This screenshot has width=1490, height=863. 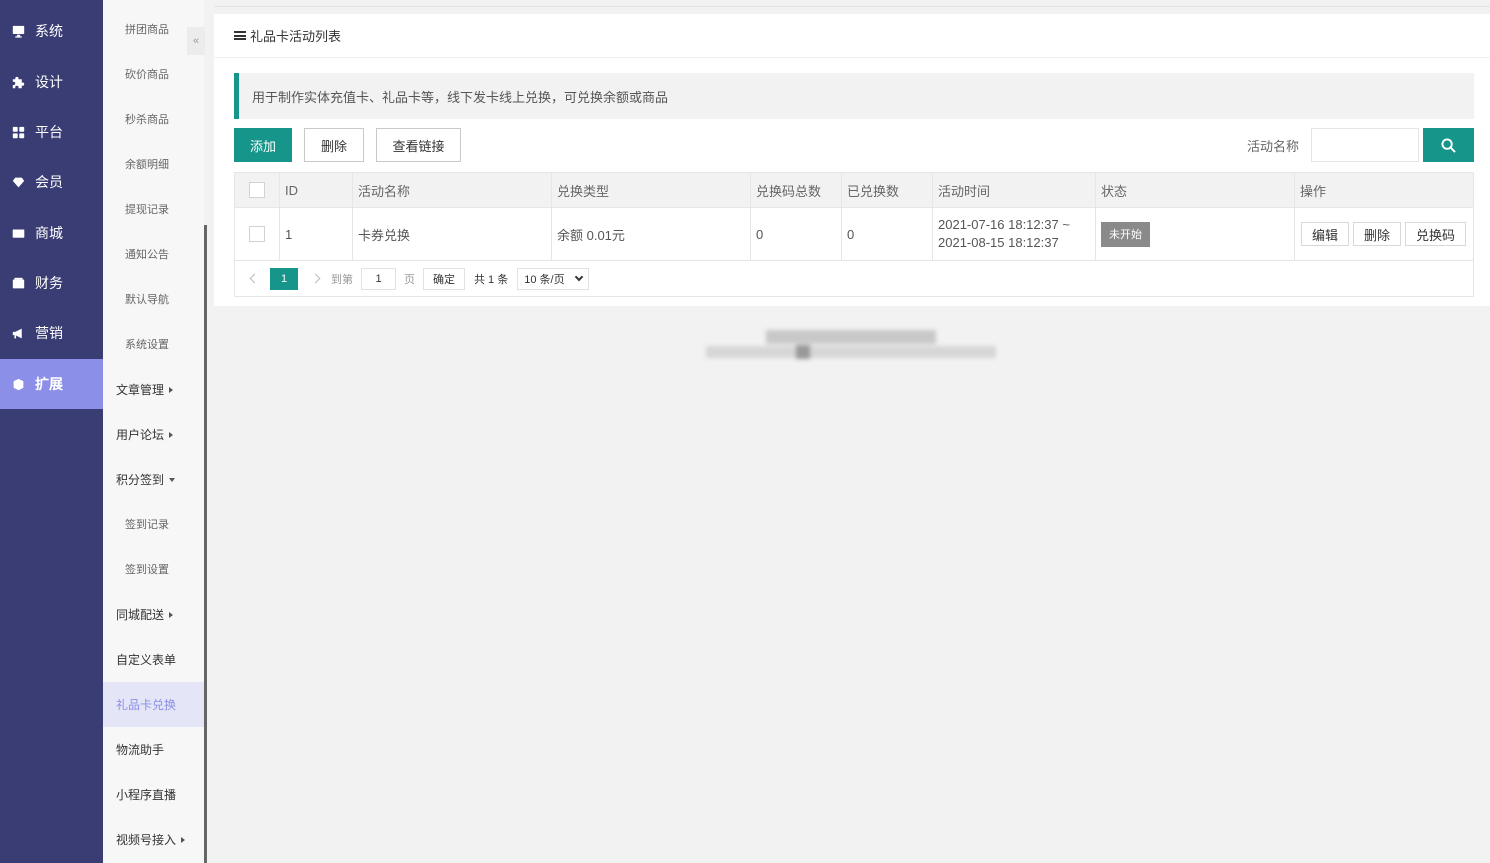 I want to click on diamond-icon, so click(x=18, y=182).